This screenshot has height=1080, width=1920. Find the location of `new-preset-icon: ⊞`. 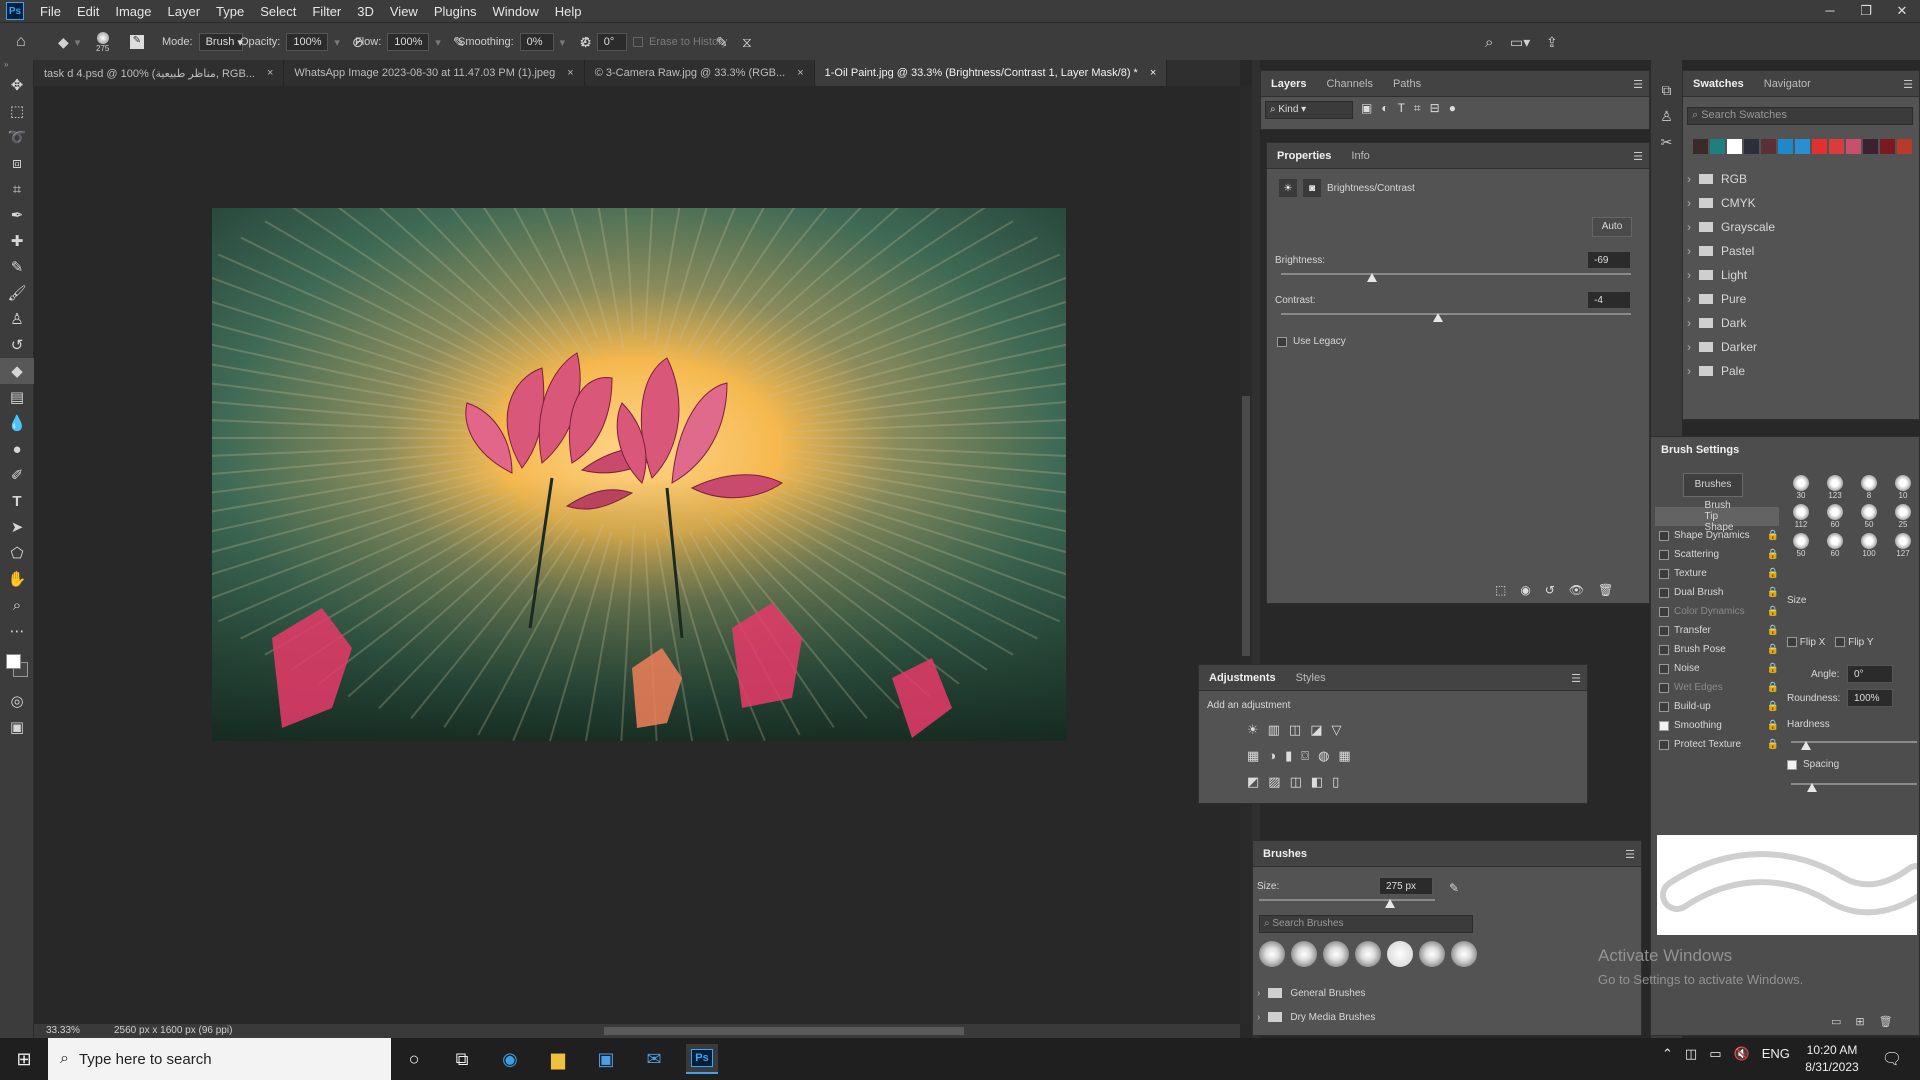

new-preset-icon: ⊞ is located at coordinates (1859, 1021).